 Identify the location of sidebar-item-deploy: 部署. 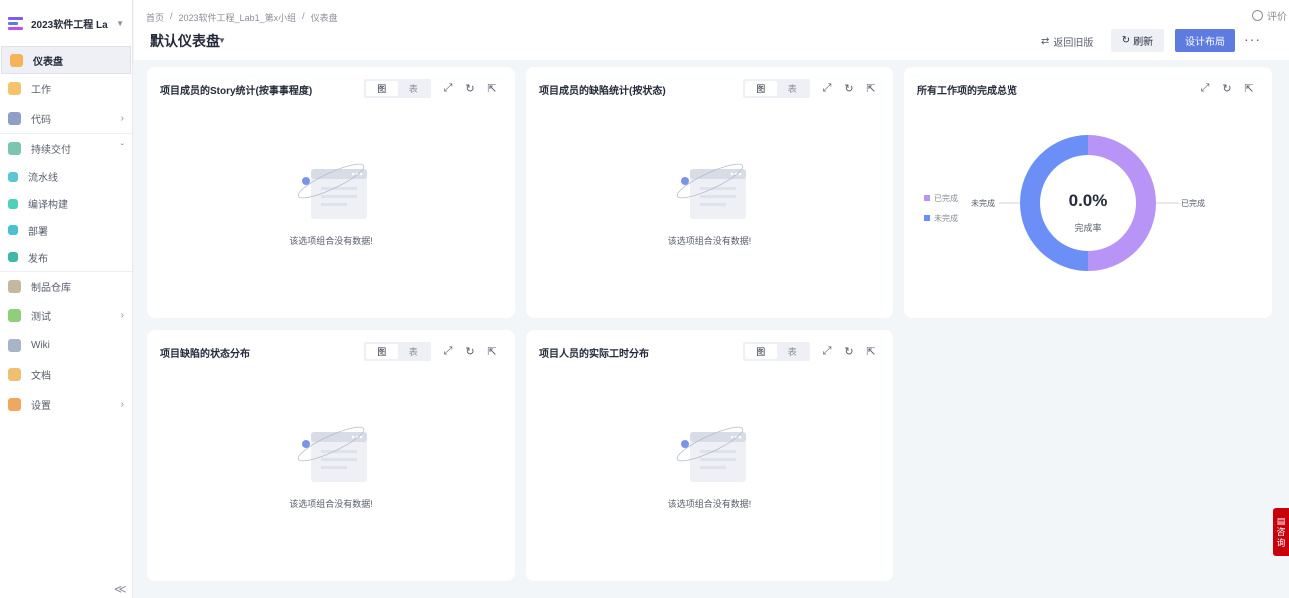
(66, 230).